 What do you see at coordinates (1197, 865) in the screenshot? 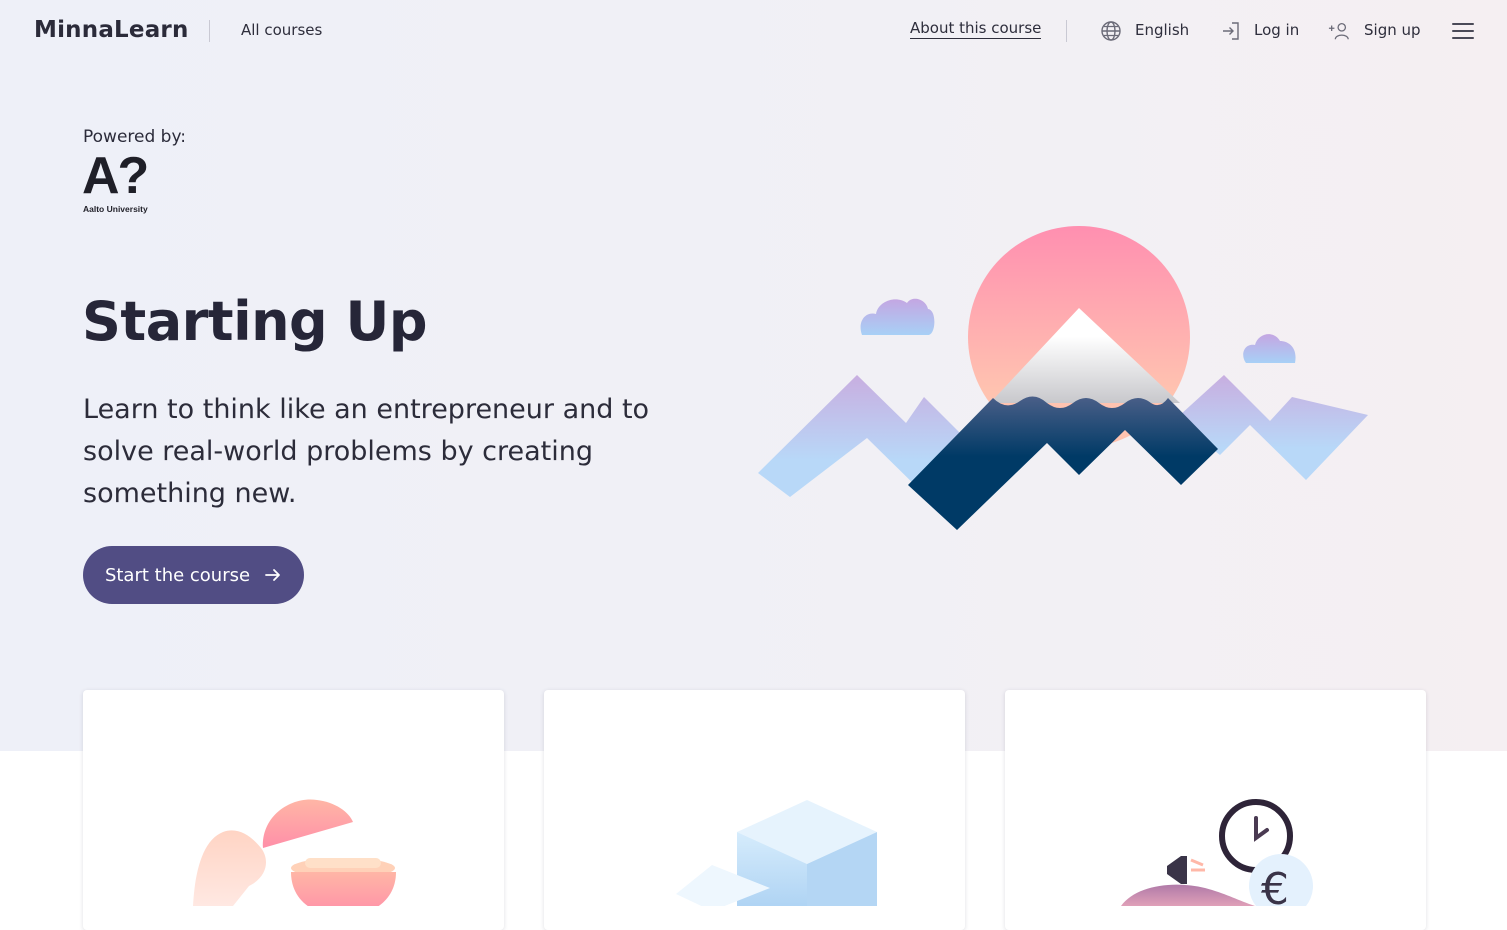
I see `megaphone-sound` at bounding box center [1197, 865].